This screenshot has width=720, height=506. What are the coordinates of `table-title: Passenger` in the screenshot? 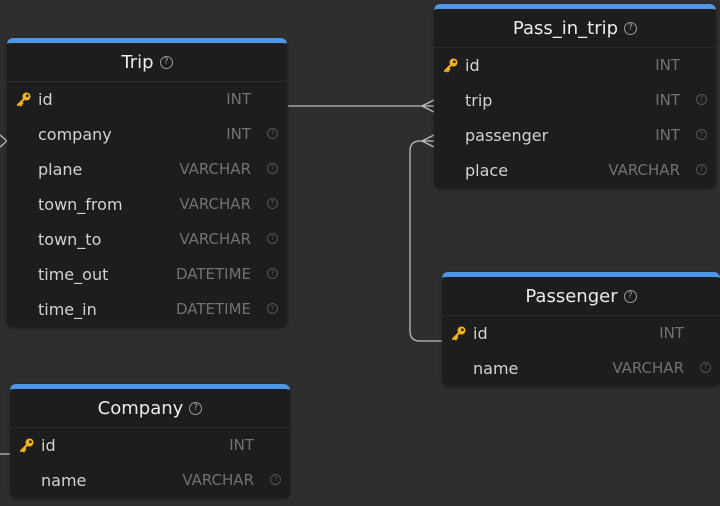 It's located at (571, 296).